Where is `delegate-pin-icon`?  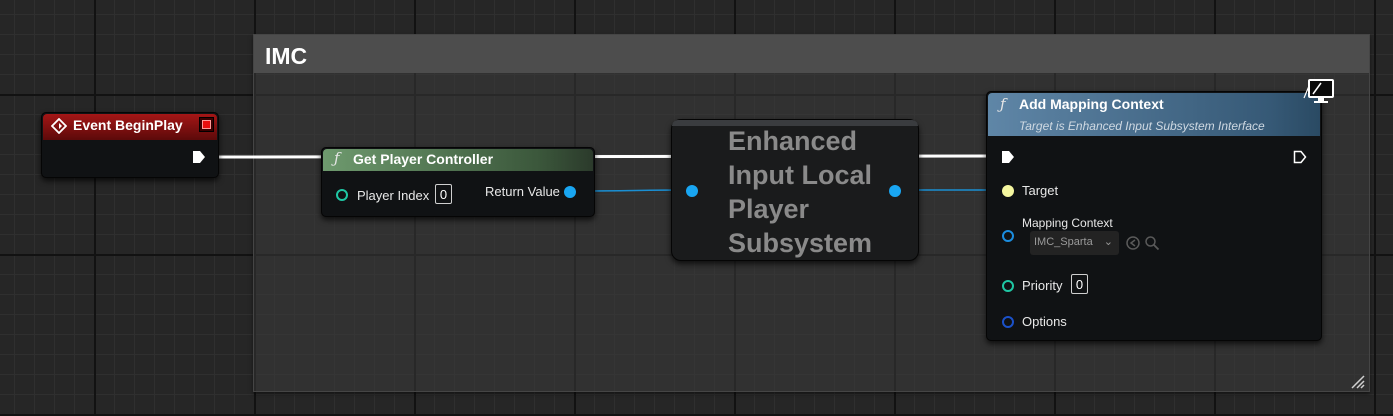
delegate-pin-icon is located at coordinates (206, 124).